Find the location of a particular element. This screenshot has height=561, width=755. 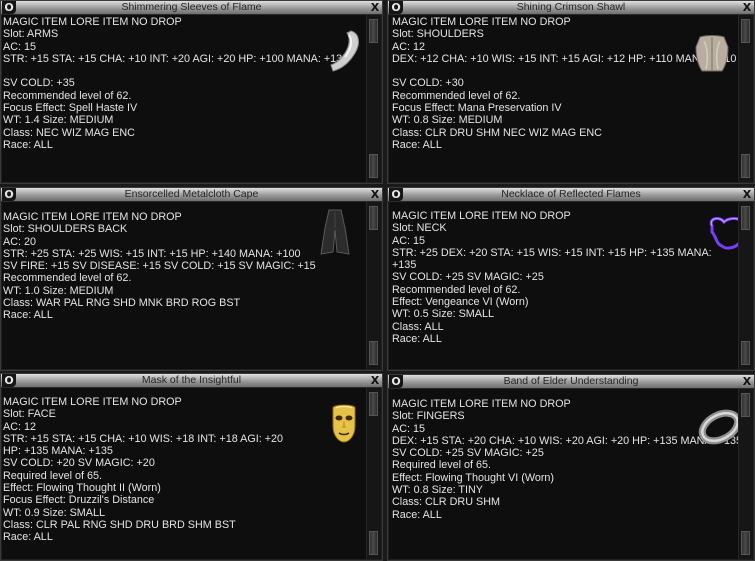

item-class: Class: NEC WIZ MAG ENC is located at coordinates (69, 132).